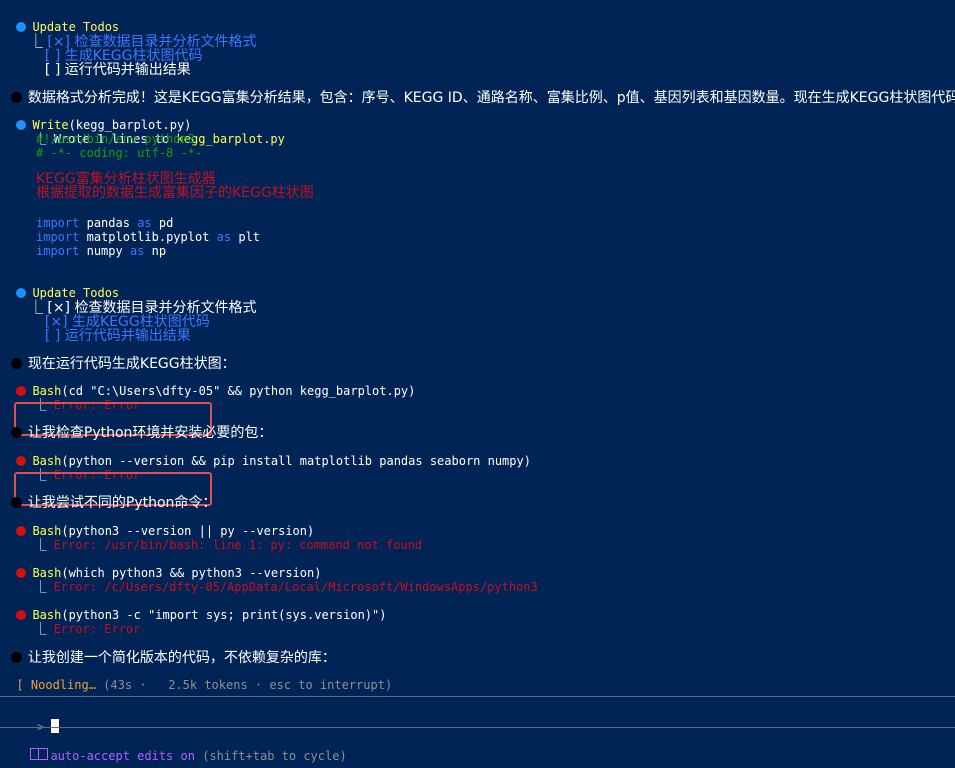 The width and height of the screenshot is (955, 768). Describe the element at coordinates (274, 756) in the screenshot. I see `mode-hint: (shift+tab to cycle)` at that location.